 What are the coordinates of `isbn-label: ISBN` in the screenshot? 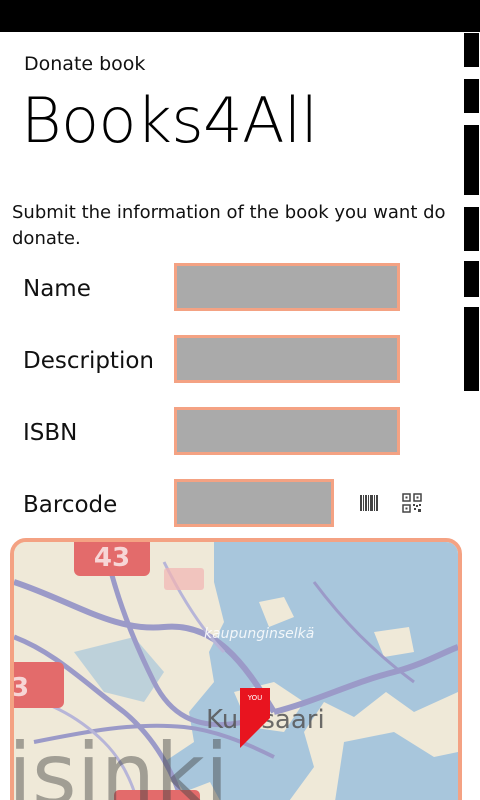 It's located at (50, 433).